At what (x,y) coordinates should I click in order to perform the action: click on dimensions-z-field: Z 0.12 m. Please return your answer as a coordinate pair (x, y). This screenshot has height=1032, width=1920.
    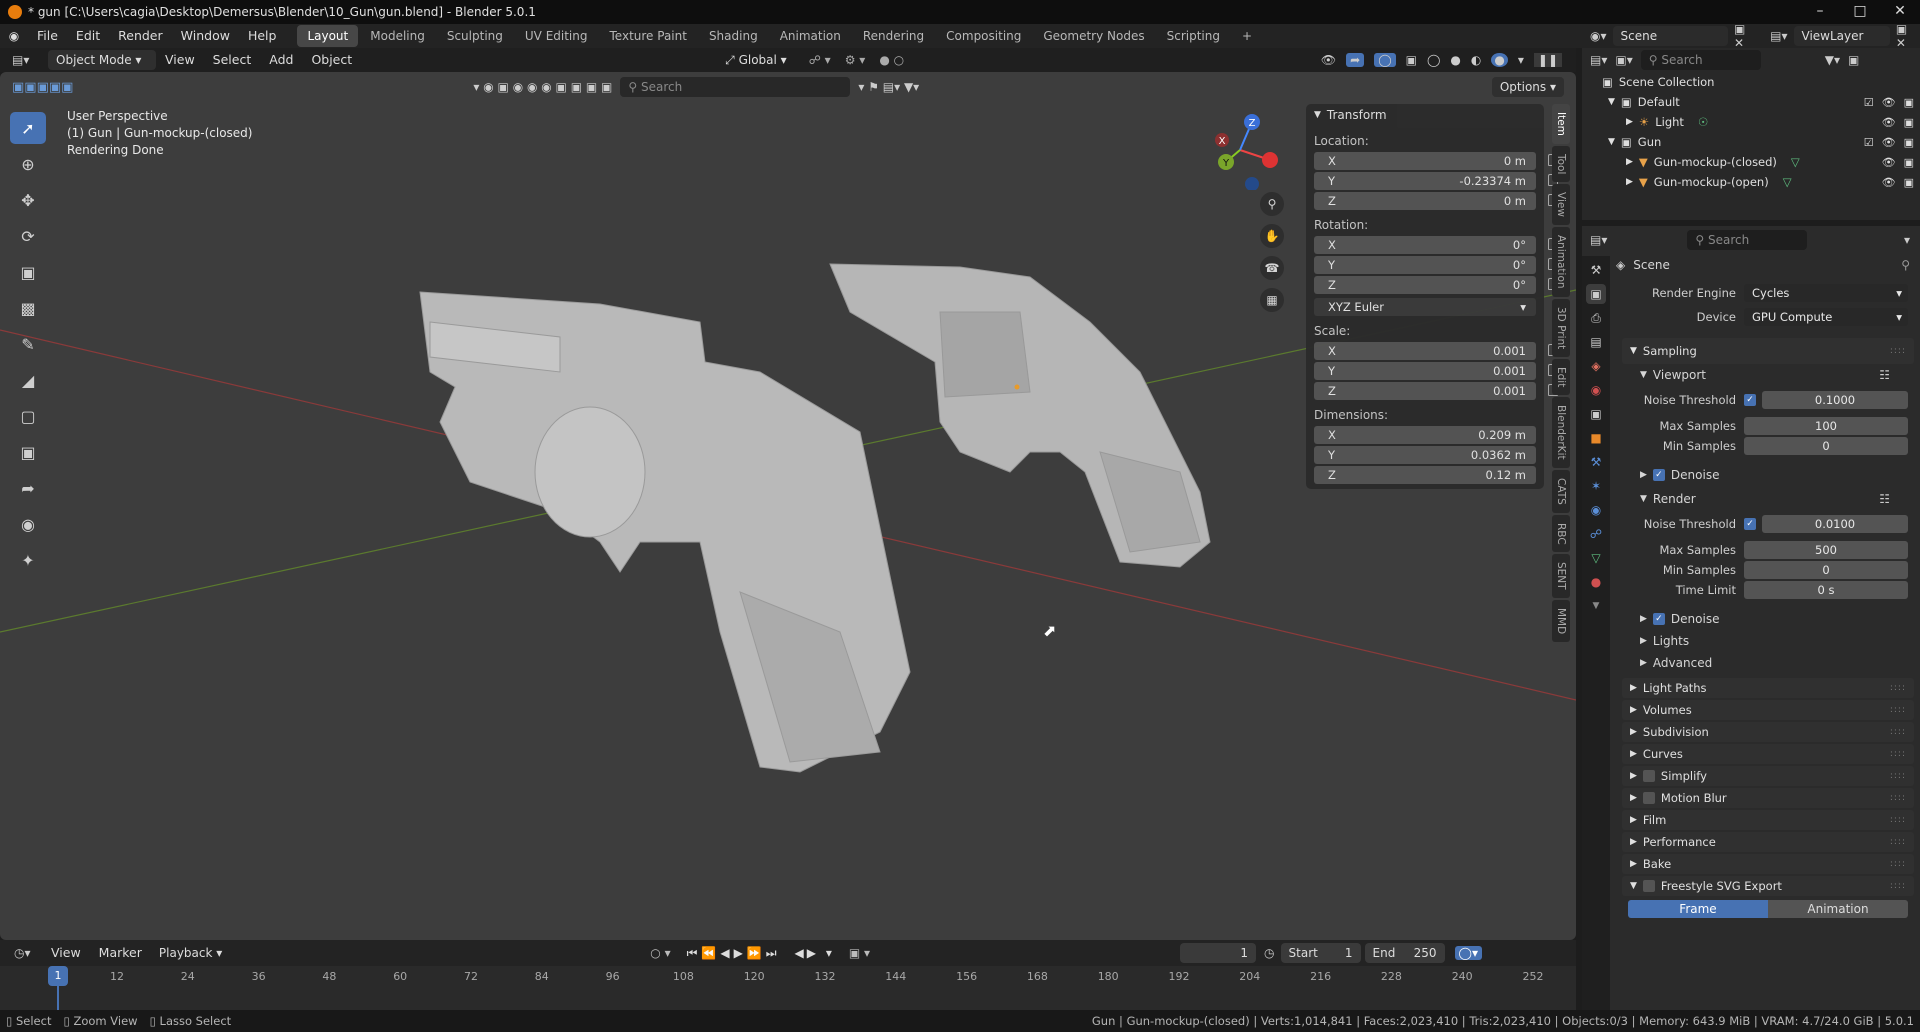
    Looking at the image, I should click on (1425, 475).